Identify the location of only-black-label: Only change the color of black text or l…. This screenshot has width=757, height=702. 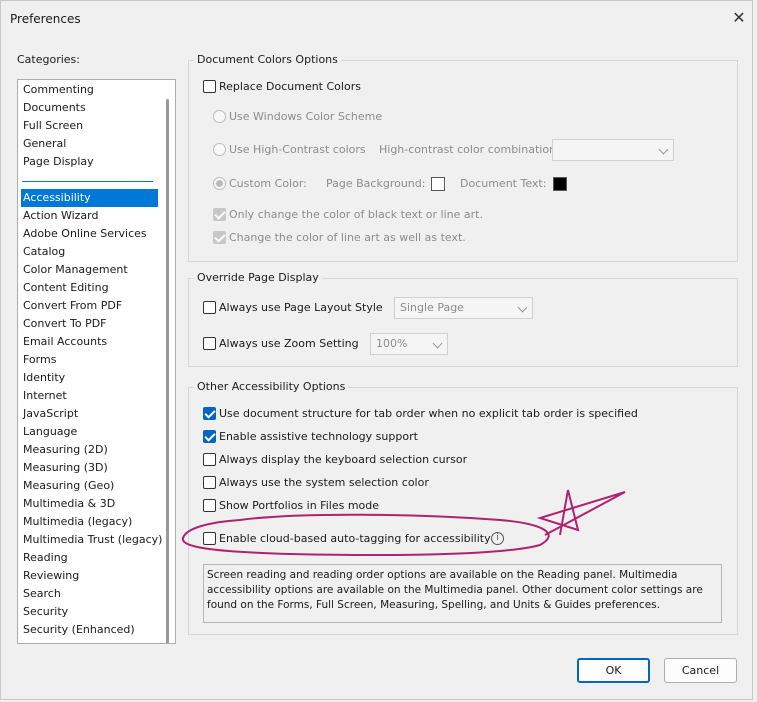
(356, 214).